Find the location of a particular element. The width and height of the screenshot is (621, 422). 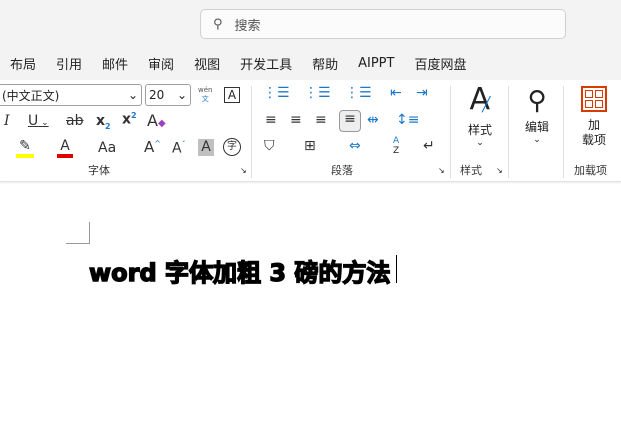

styles-button: A╱ 样式 ⌄ is located at coordinates (480, 115).